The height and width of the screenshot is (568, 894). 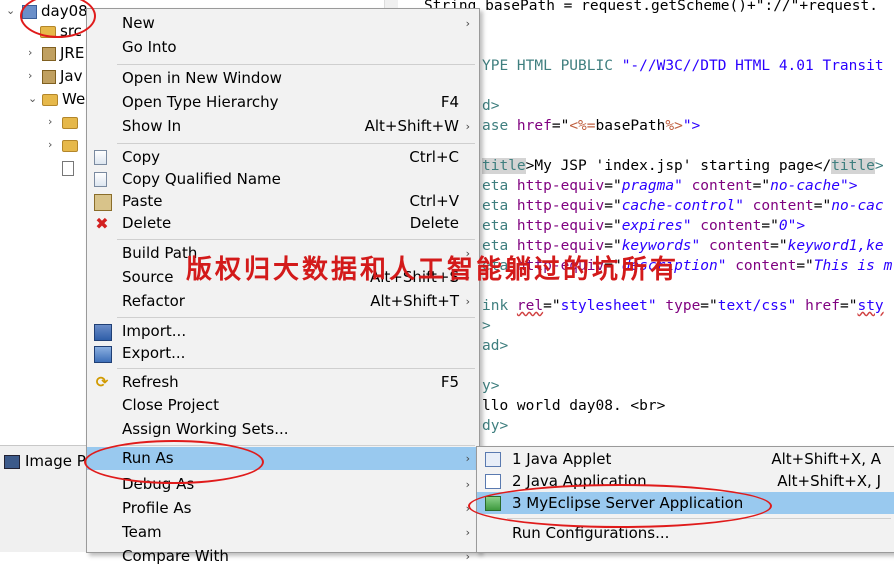 I want to click on code-line: eta http-equiv="expires" content="0">, so click(x=644, y=226).